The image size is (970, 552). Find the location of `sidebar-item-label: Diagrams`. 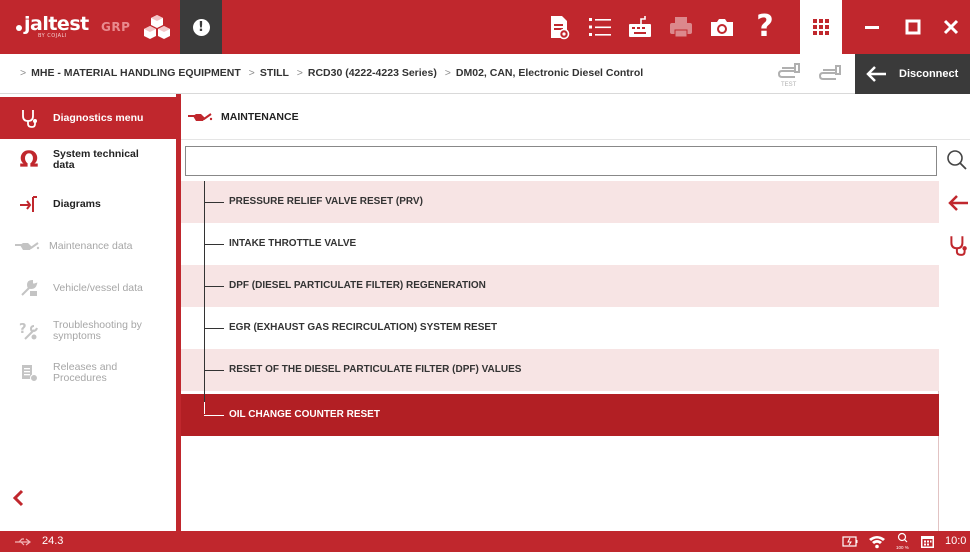

sidebar-item-label: Diagrams is located at coordinates (77, 203).